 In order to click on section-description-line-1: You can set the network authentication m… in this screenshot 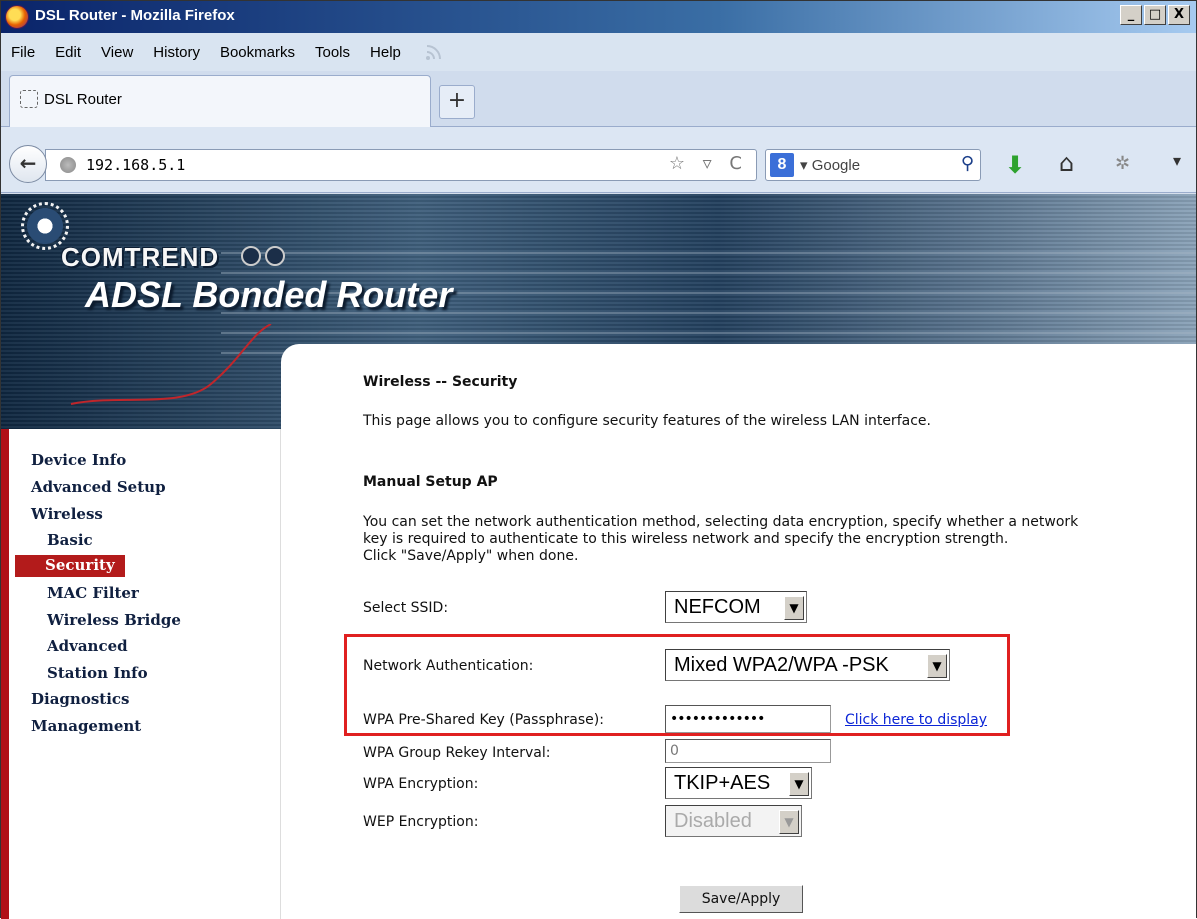, I will do `click(721, 522)`.